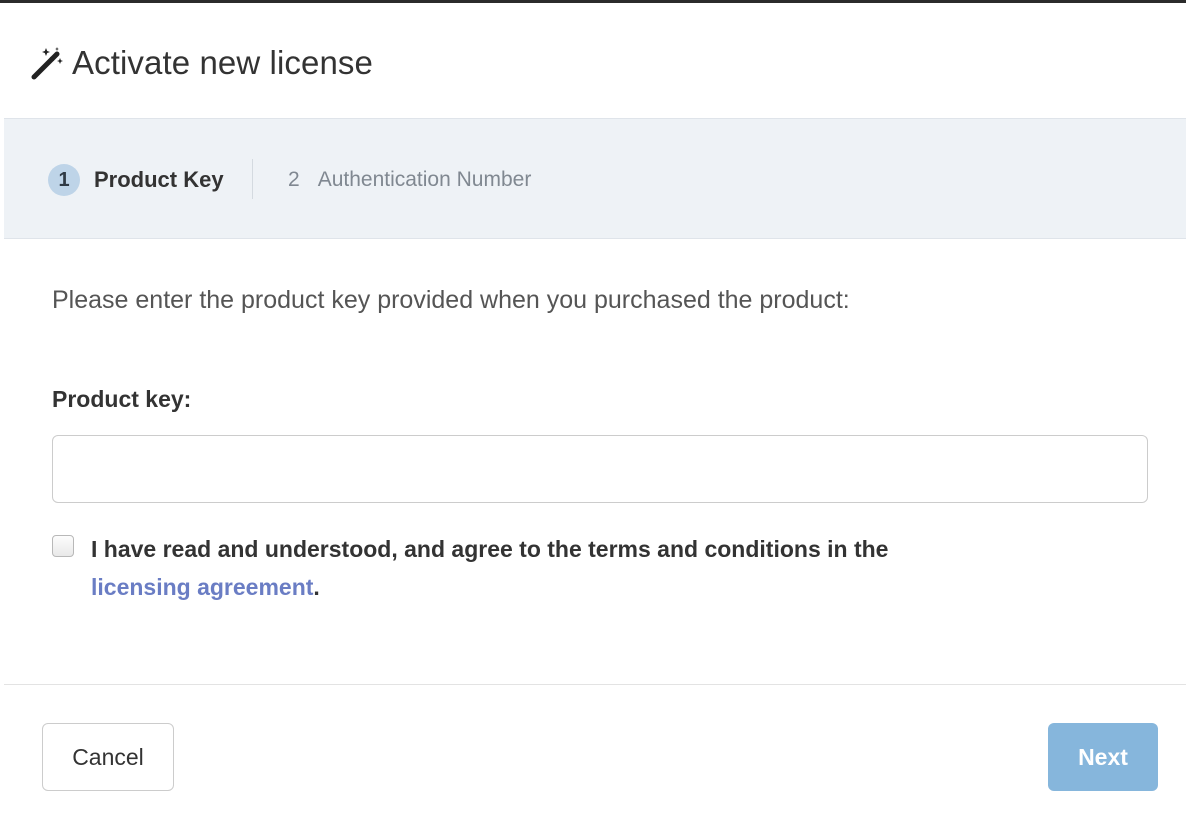  Describe the element at coordinates (1103, 757) in the screenshot. I see `next-button: Next` at that location.